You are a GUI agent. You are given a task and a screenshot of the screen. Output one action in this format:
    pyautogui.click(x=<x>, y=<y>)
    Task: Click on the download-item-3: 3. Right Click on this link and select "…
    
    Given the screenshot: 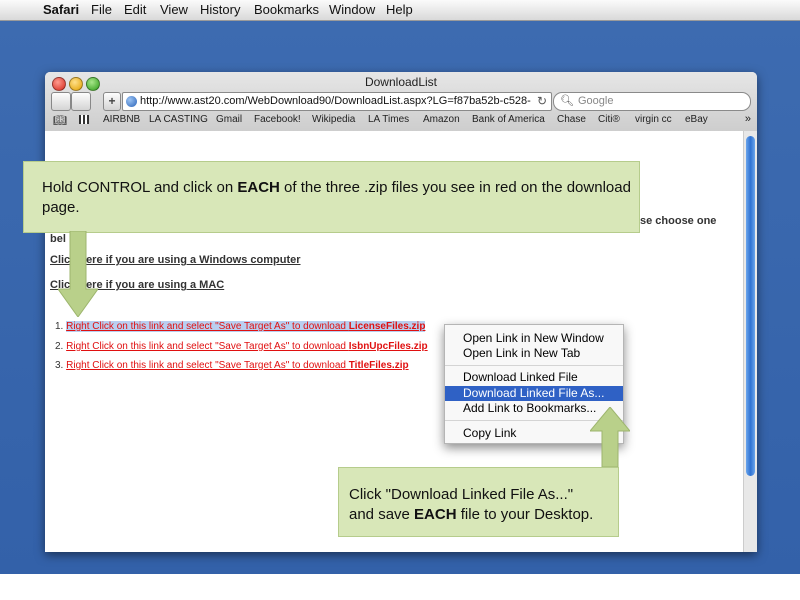 What is the action you would take?
    pyautogui.click(x=232, y=365)
    